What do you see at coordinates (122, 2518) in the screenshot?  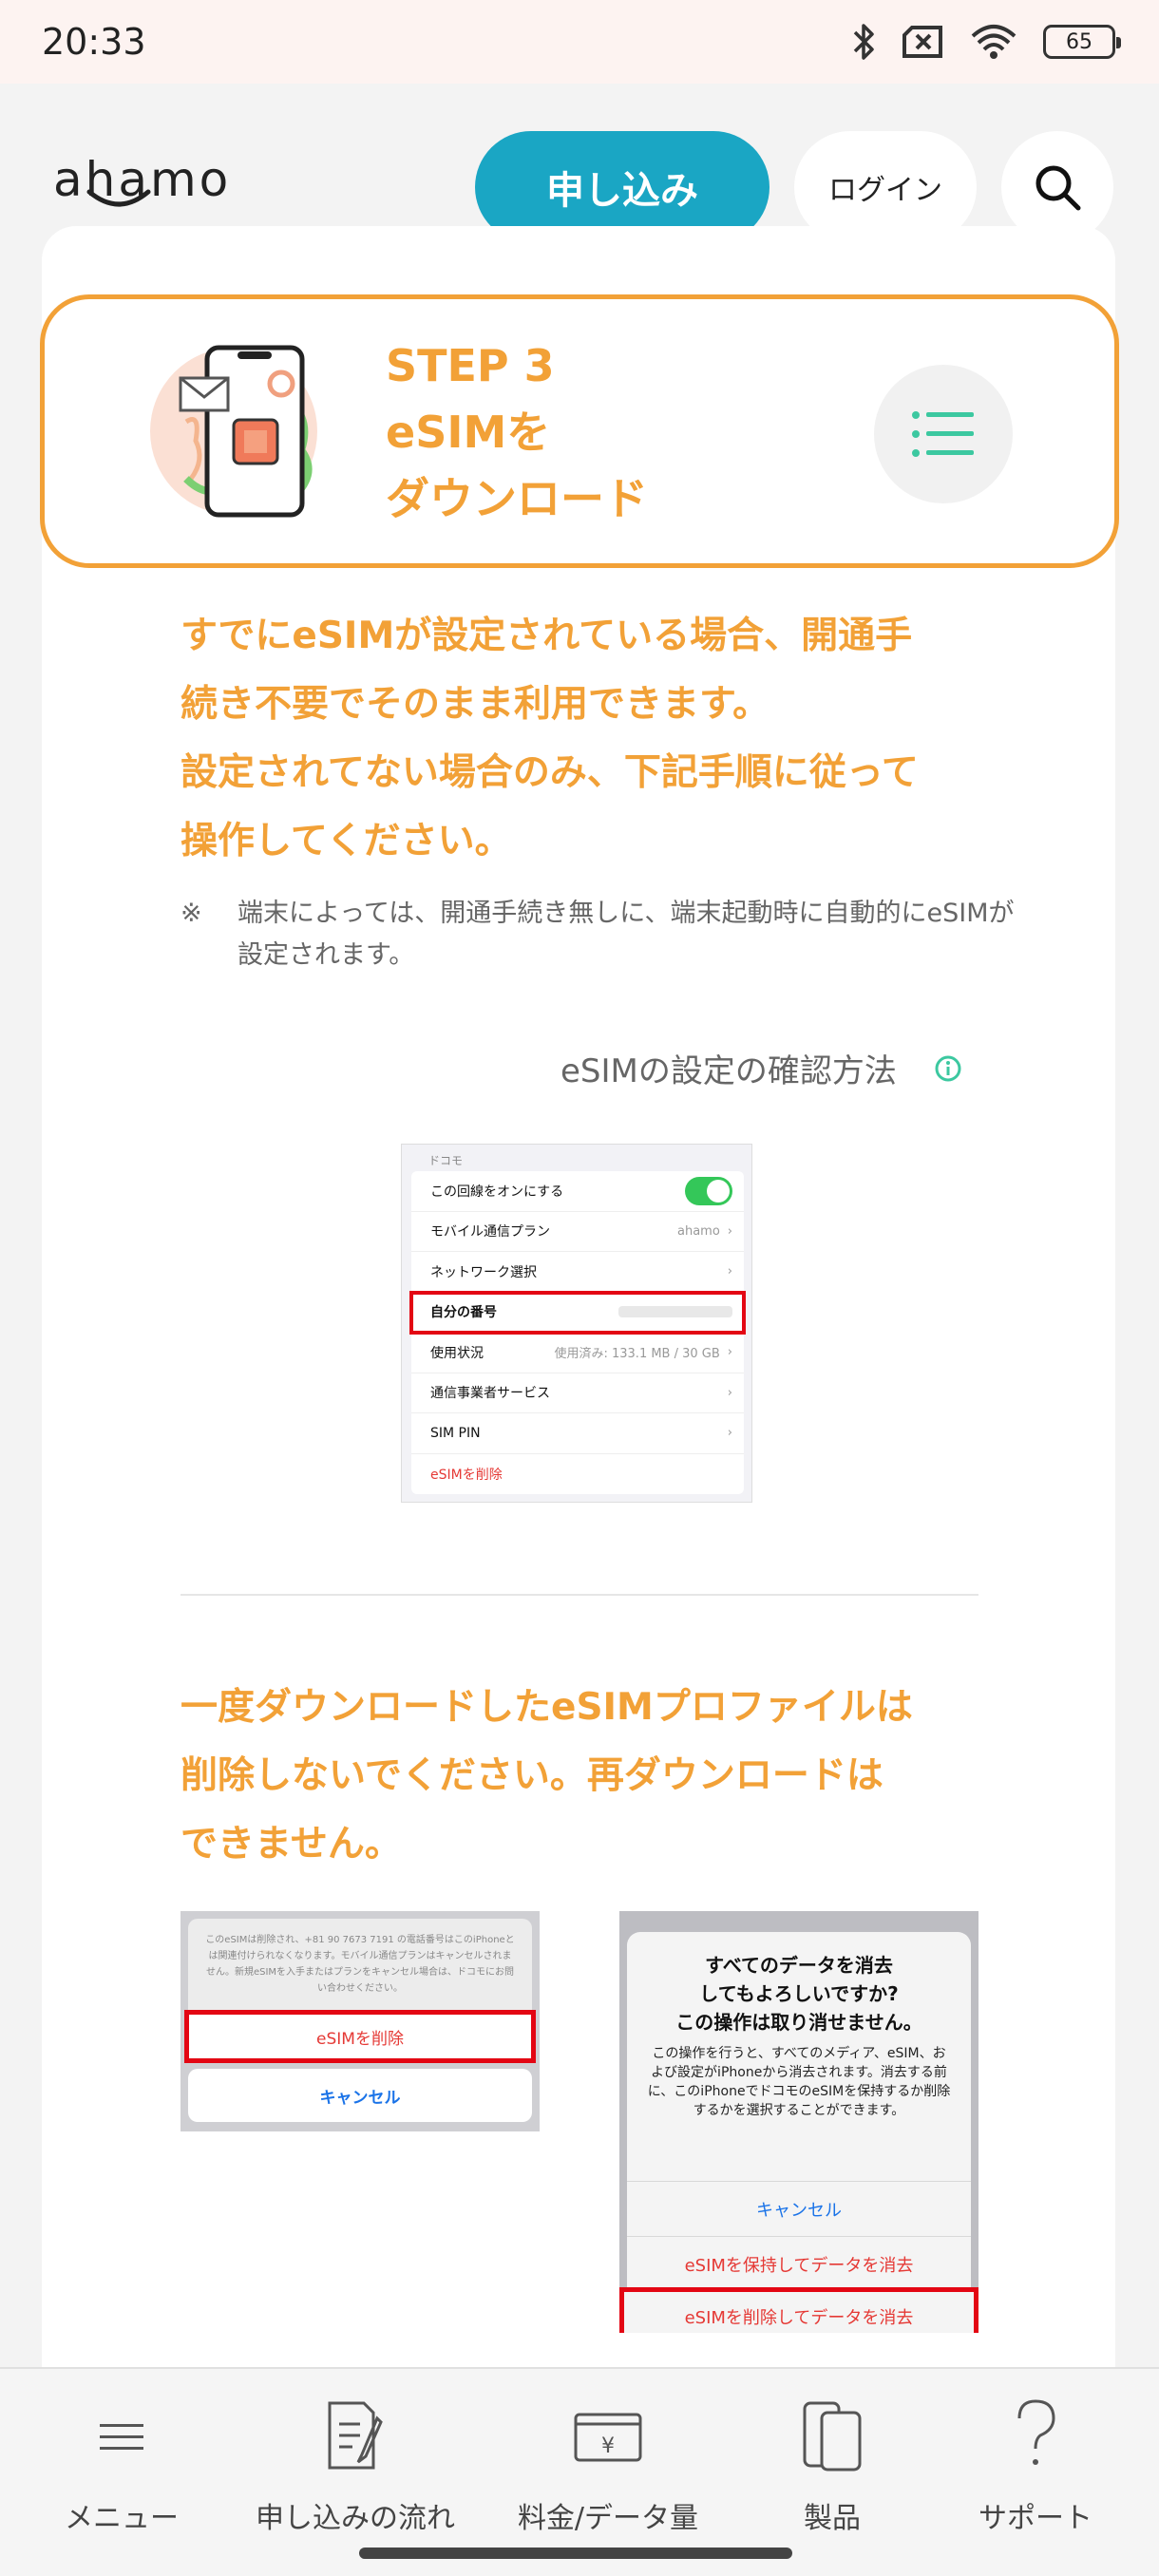 I see `nav-menu-label: メニュー` at bounding box center [122, 2518].